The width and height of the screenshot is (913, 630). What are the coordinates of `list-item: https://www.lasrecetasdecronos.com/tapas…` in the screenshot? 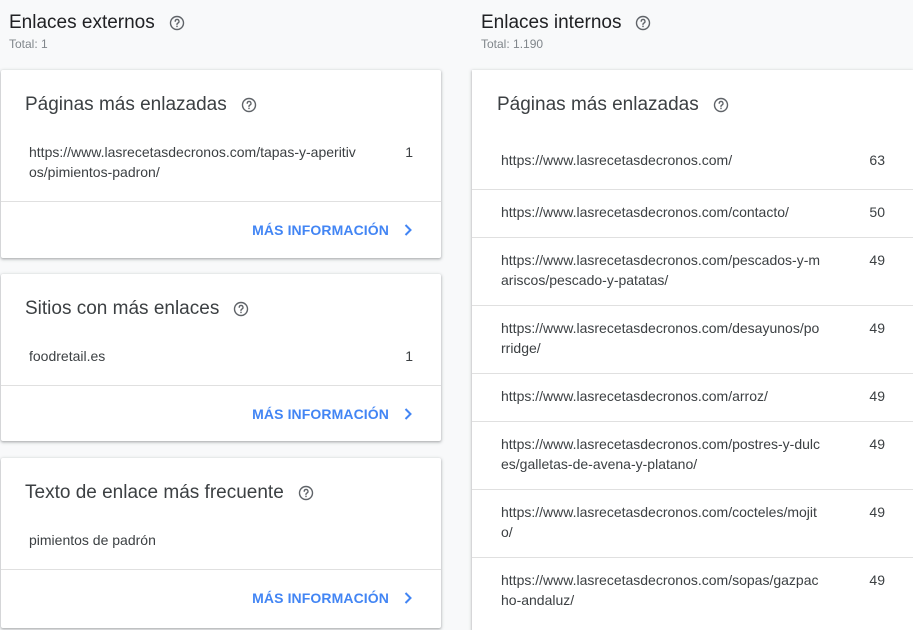 It's located at (221, 167).